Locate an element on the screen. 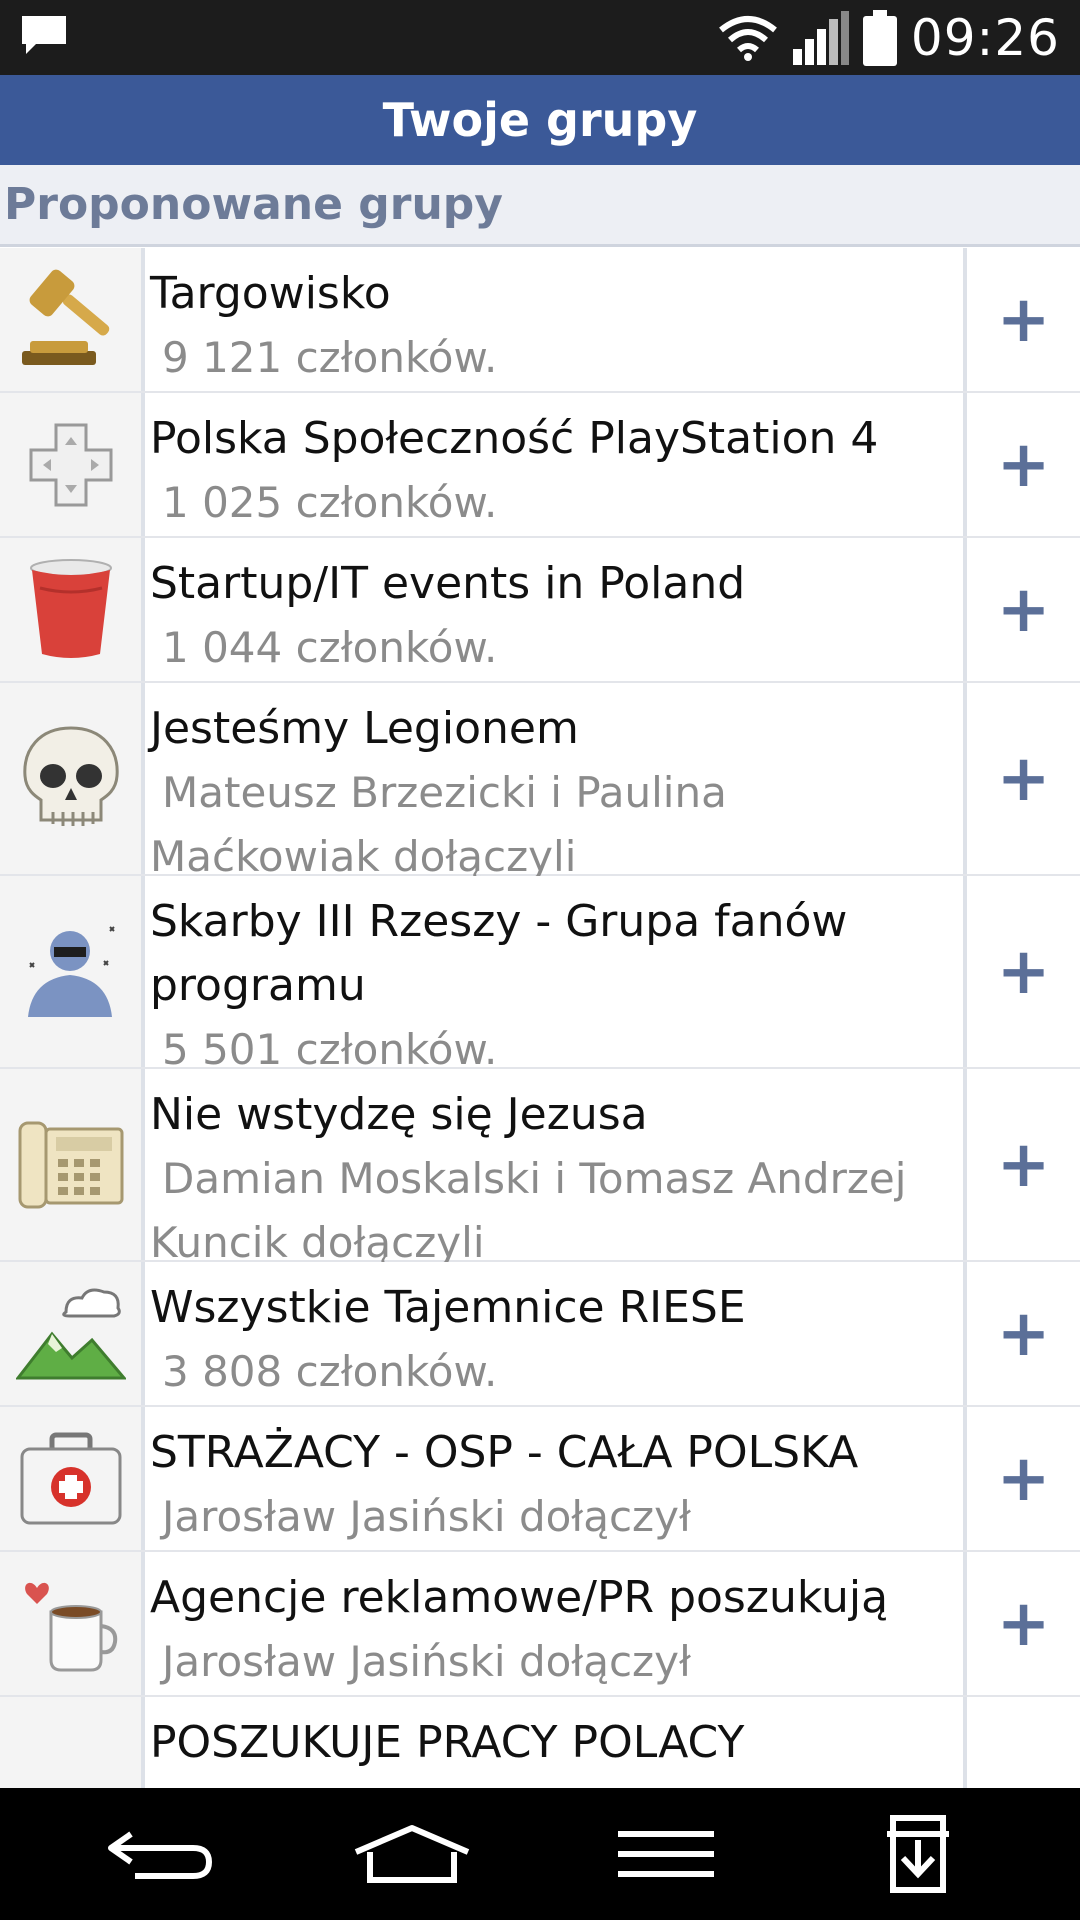  group-name: Targowisko is located at coordinates (555, 294).